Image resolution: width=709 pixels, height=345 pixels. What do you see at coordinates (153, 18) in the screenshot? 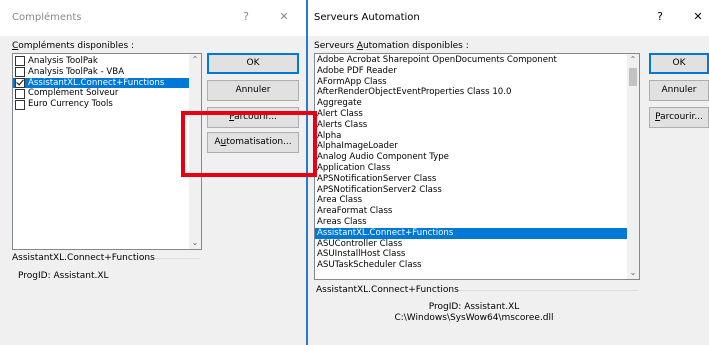
I see `addins-title-bar: Compléments ? ✕` at bounding box center [153, 18].